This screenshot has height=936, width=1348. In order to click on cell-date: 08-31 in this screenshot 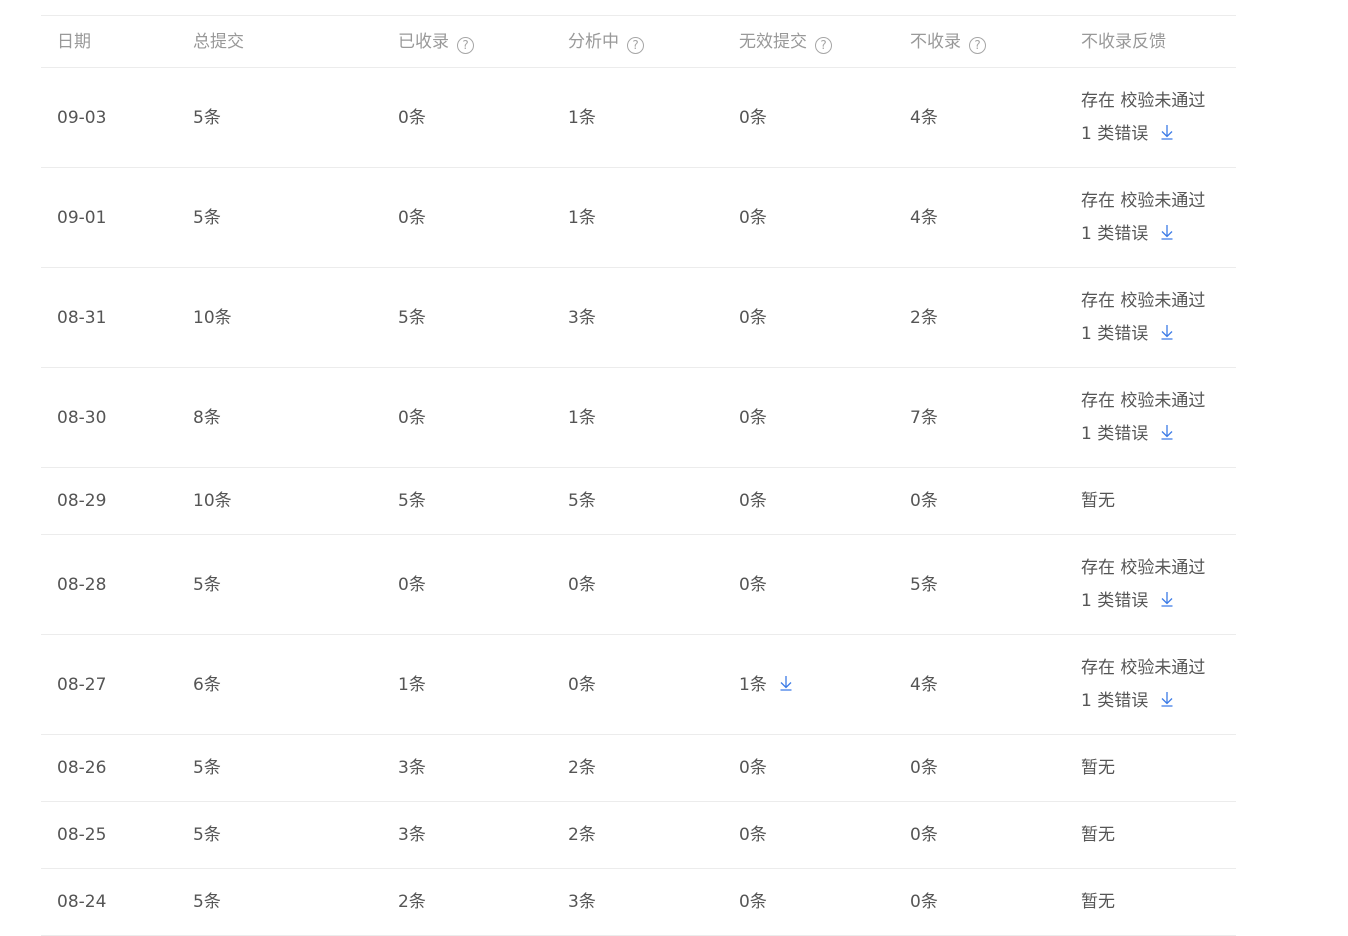, I will do `click(82, 317)`.